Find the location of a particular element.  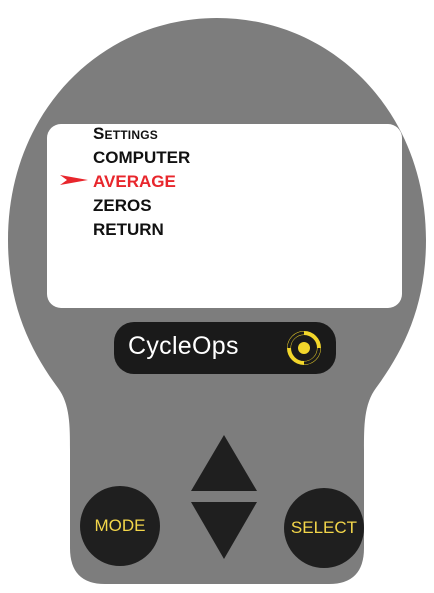

mode-button: MODE is located at coordinates (120, 526).